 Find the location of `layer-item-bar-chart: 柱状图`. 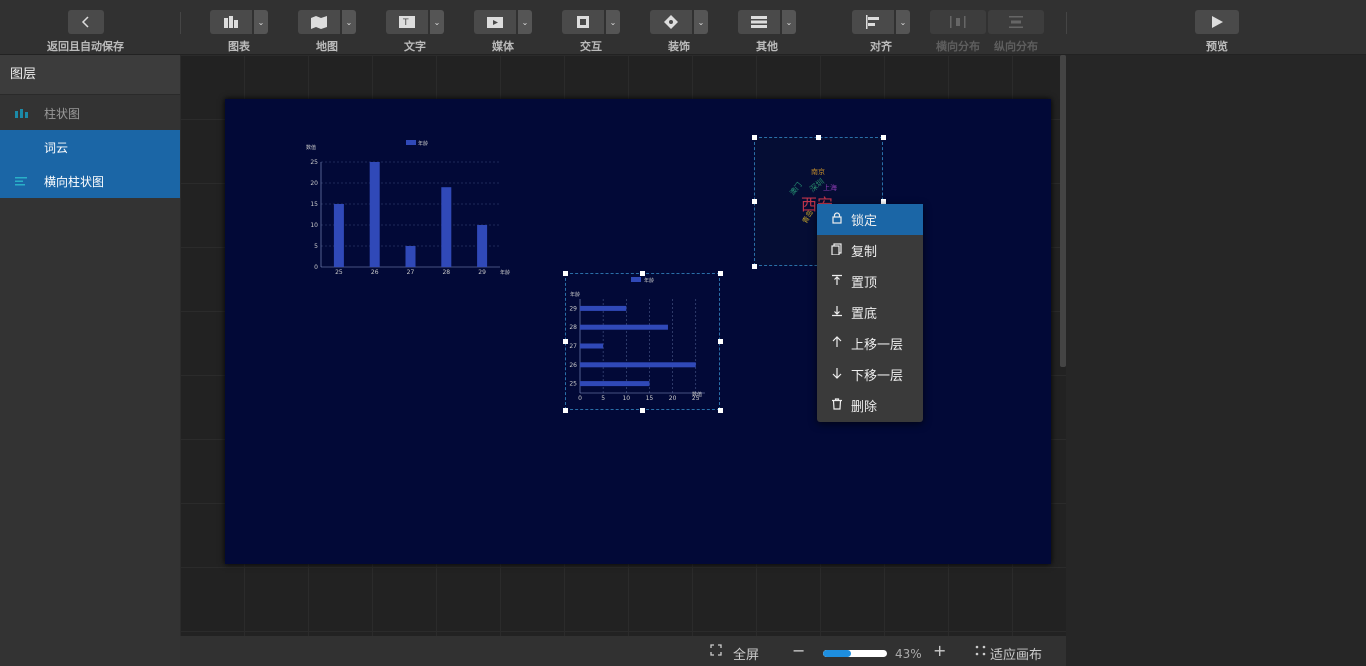

layer-item-bar-chart: 柱状图 is located at coordinates (90, 113).